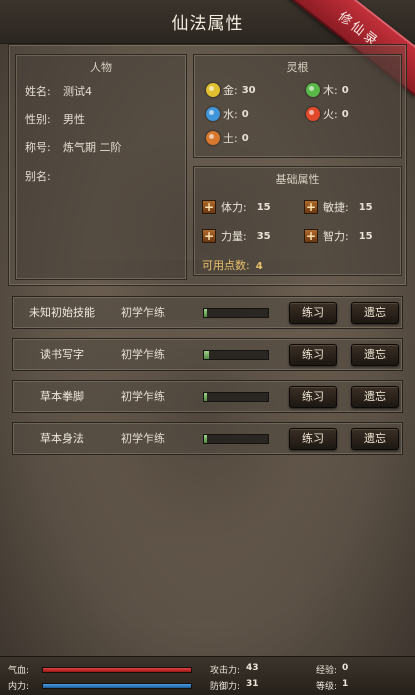  What do you see at coordinates (213, 90) in the screenshot?
I see `metal-orb-icon` at bounding box center [213, 90].